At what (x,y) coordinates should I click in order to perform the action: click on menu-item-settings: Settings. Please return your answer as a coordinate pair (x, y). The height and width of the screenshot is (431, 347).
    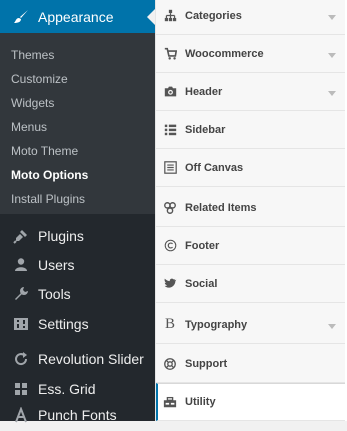
    Looking at the image, I should click on (77, 323).